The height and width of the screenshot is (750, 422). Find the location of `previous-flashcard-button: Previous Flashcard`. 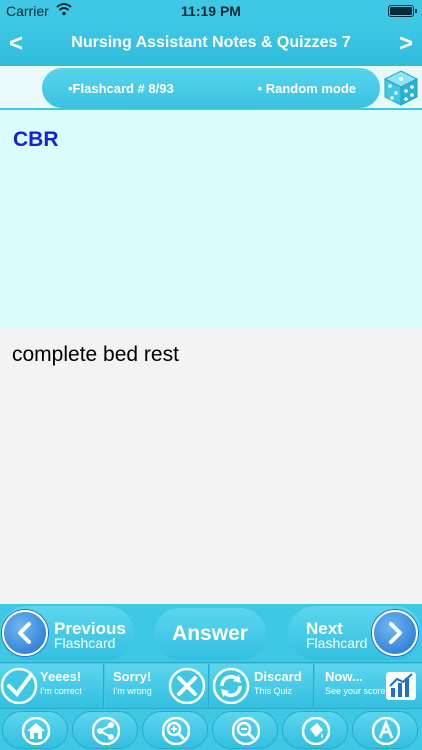

previous-flashcard-button: Previous Flashcard is located at coordinates (67, 633).